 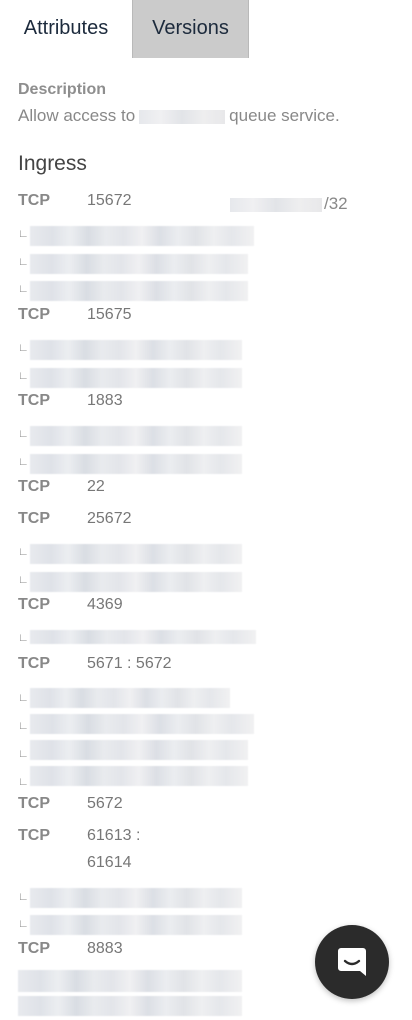 I want to click on rule-port: 1883, so click(x=105, y=400).